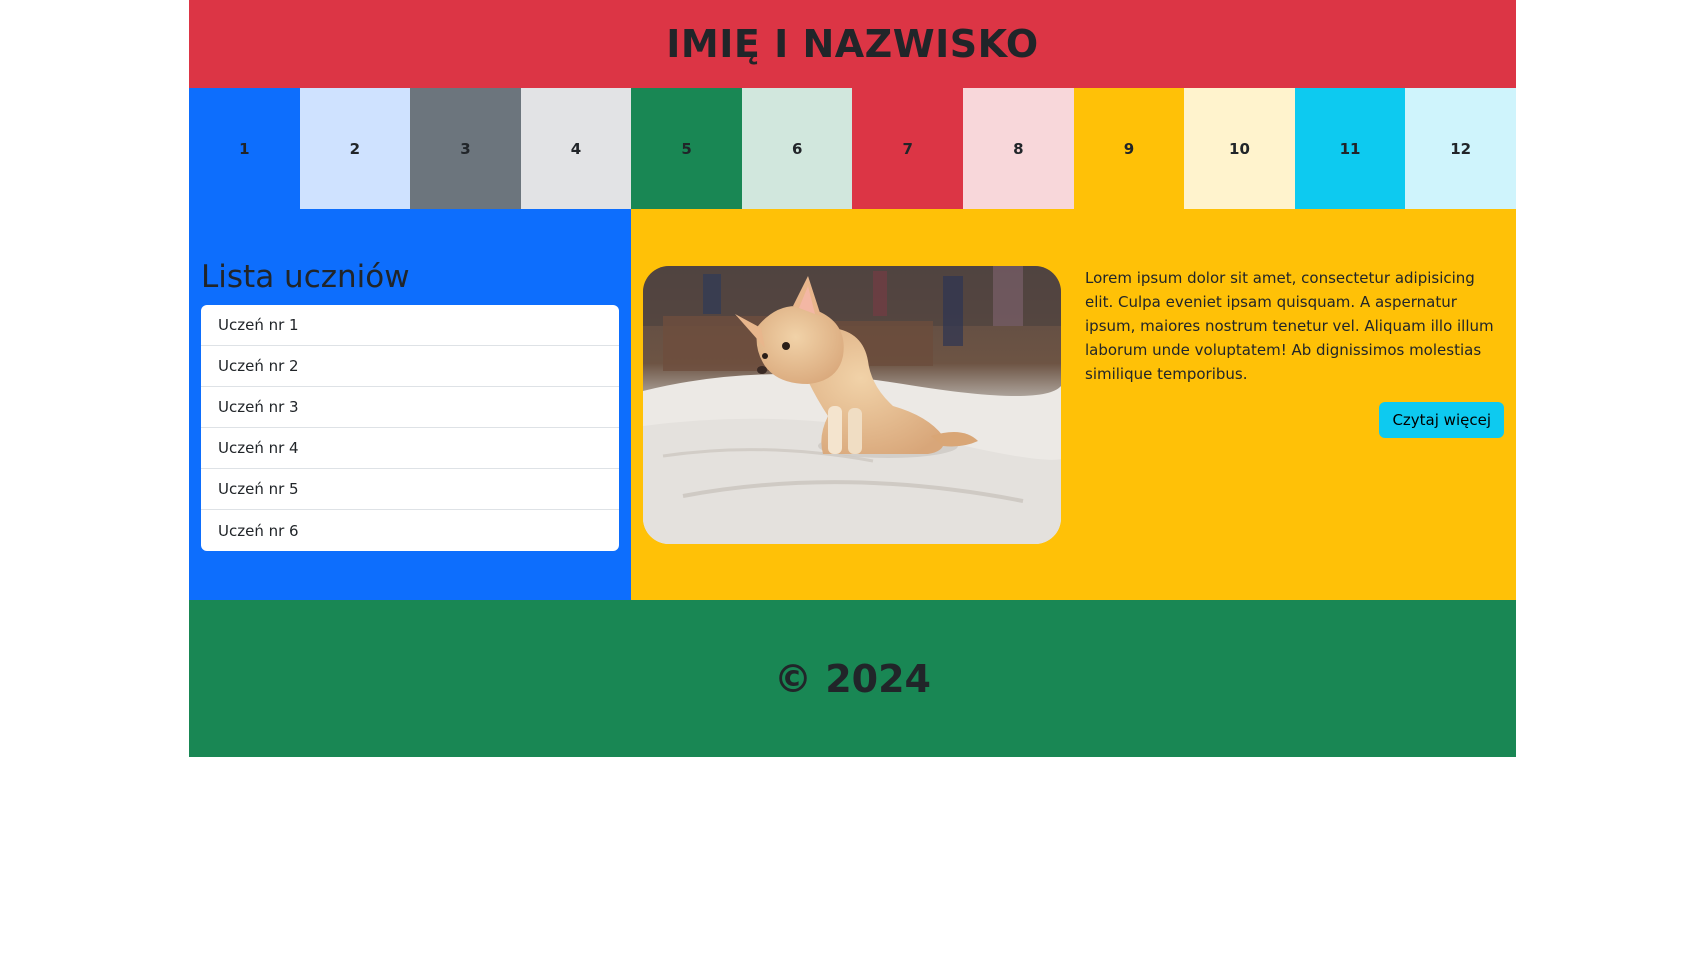  I want to click on color-cell: 12, so click(1460, 148).